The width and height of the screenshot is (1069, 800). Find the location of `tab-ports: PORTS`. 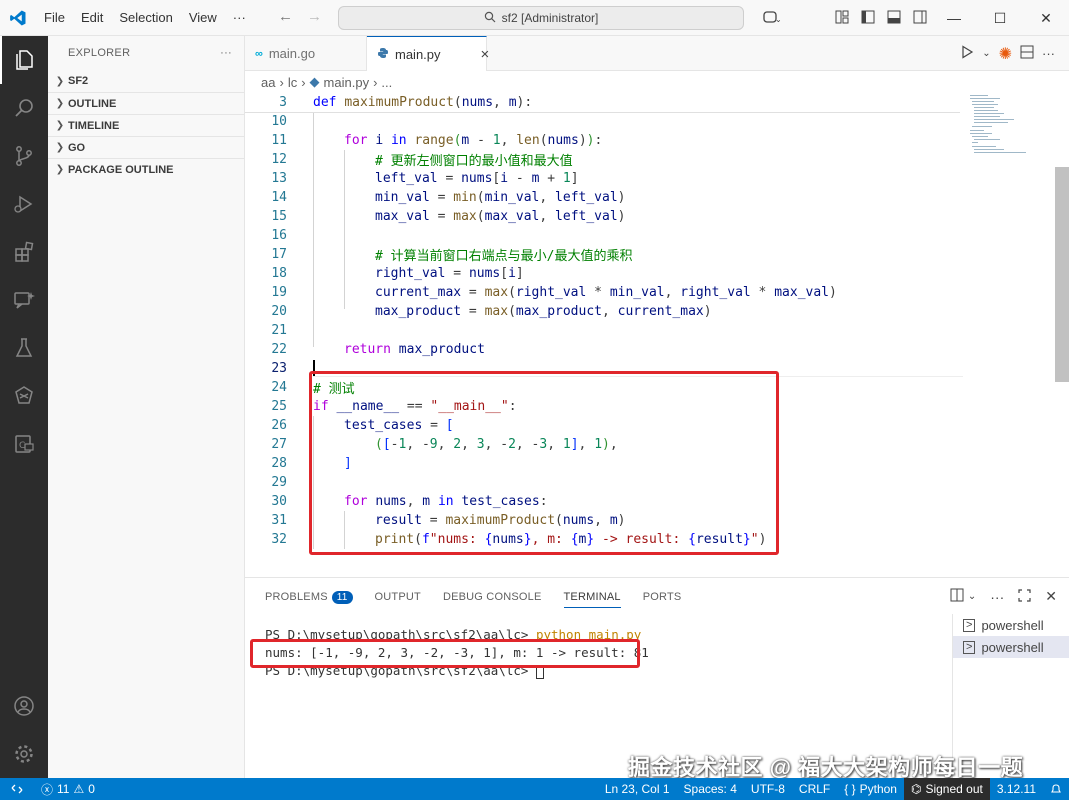

tab-ports: PORTS is located at coordinates (662, 597).